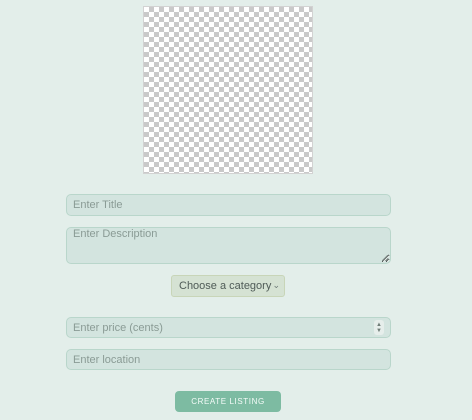  I want to click on stepper-down-icon: ▼, so click(379, 331).